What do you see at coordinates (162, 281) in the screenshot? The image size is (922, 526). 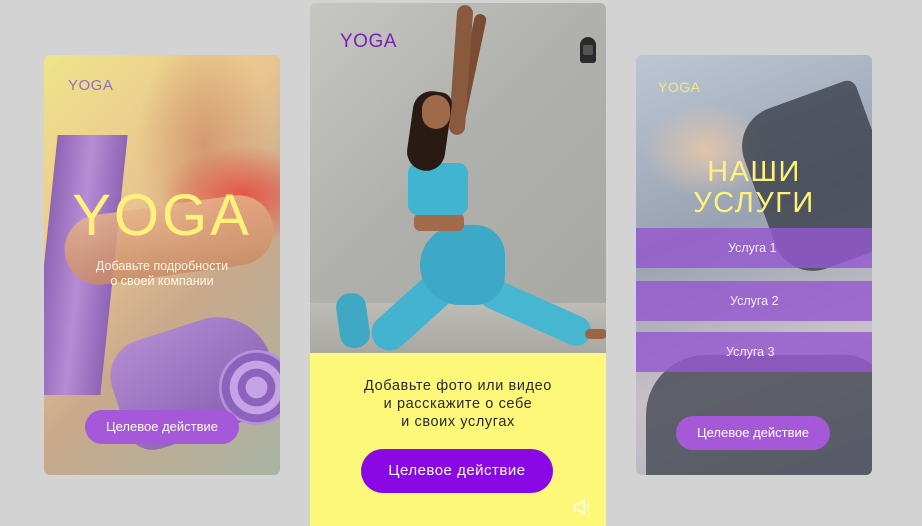 I see `subtitle-line-2: о своей компании` at bounding box center [162, 281].